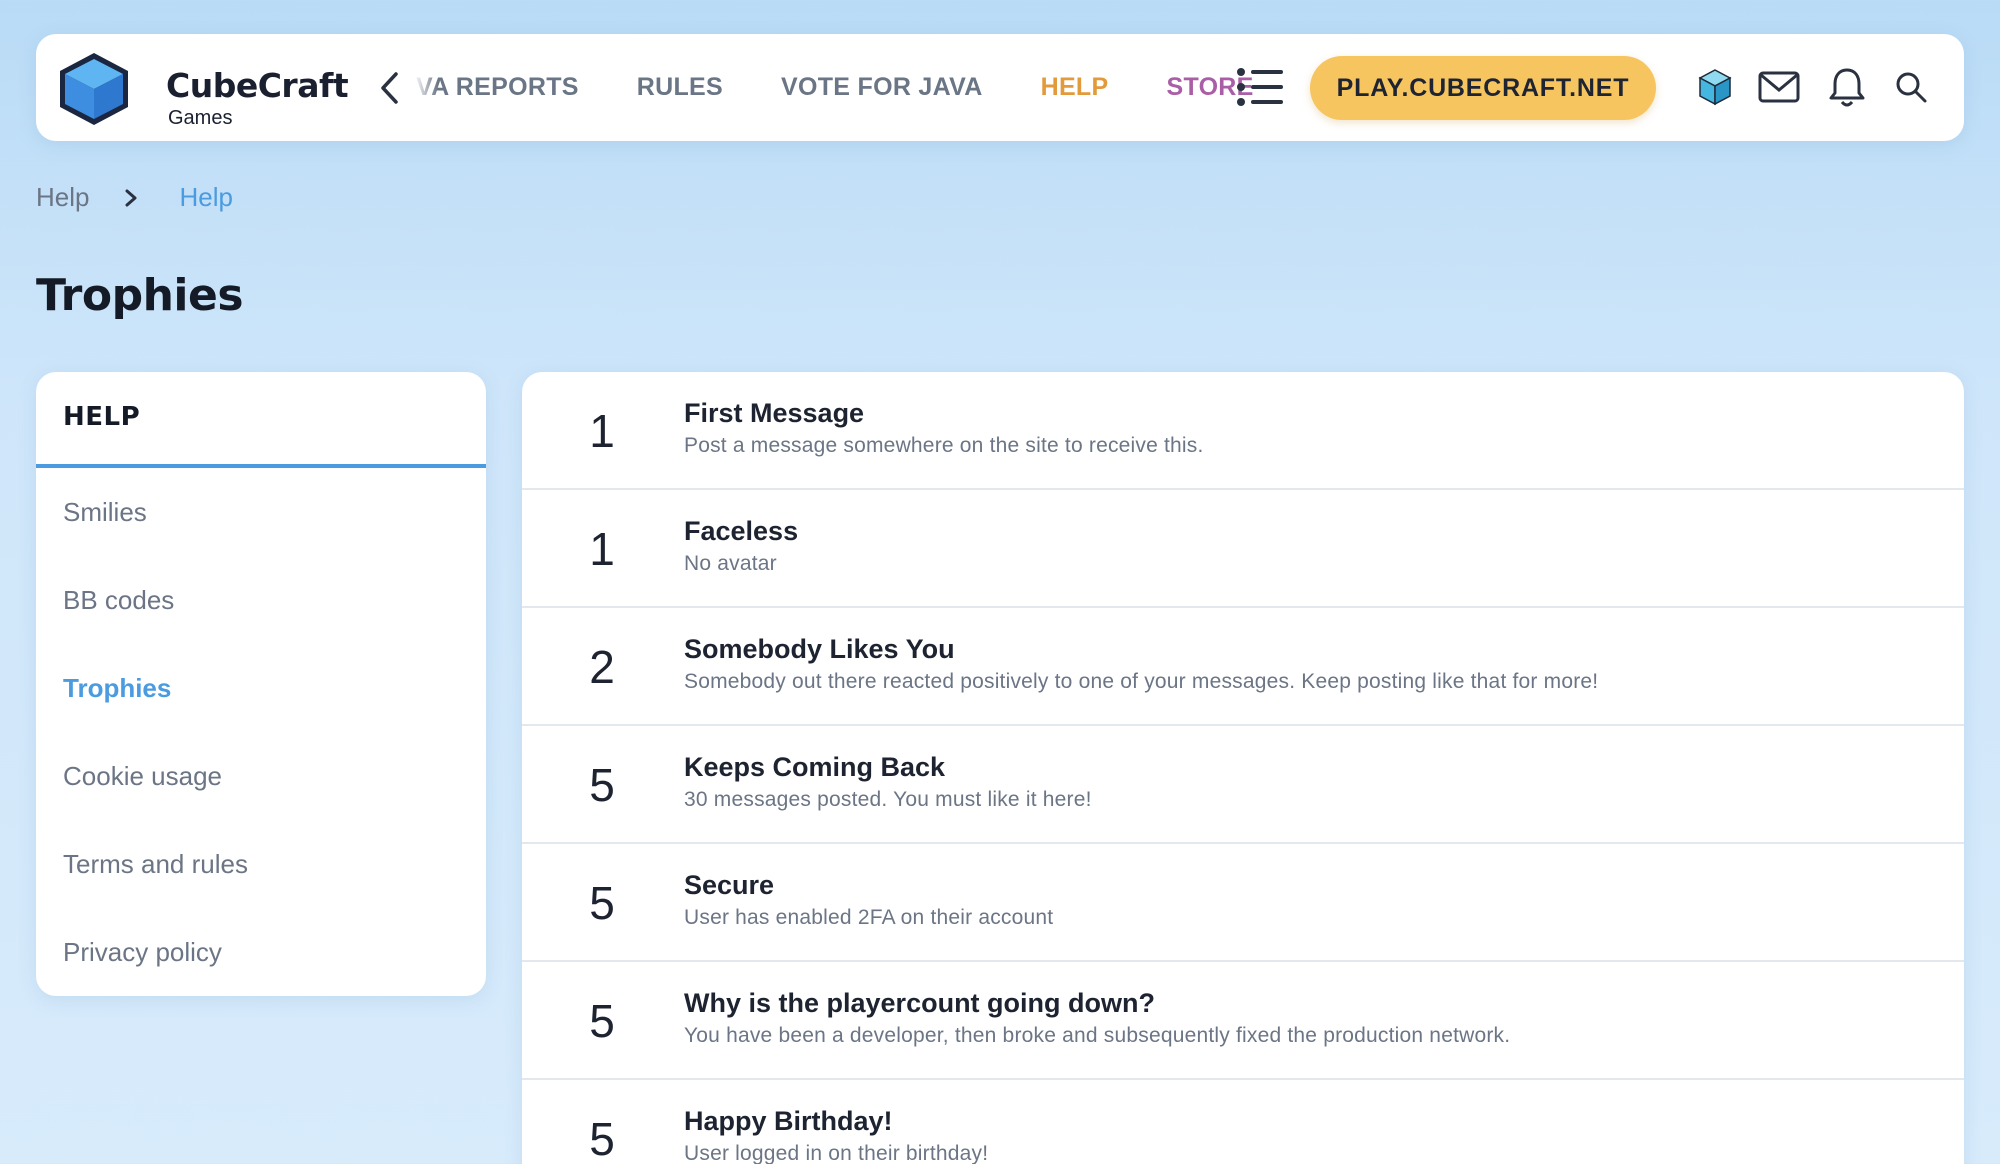  What do you see at coordinates (261, 776) in the screenshot?
I see `sidebar-item-cookie-usage: Cookie usage` at bounding box center [261, 776].